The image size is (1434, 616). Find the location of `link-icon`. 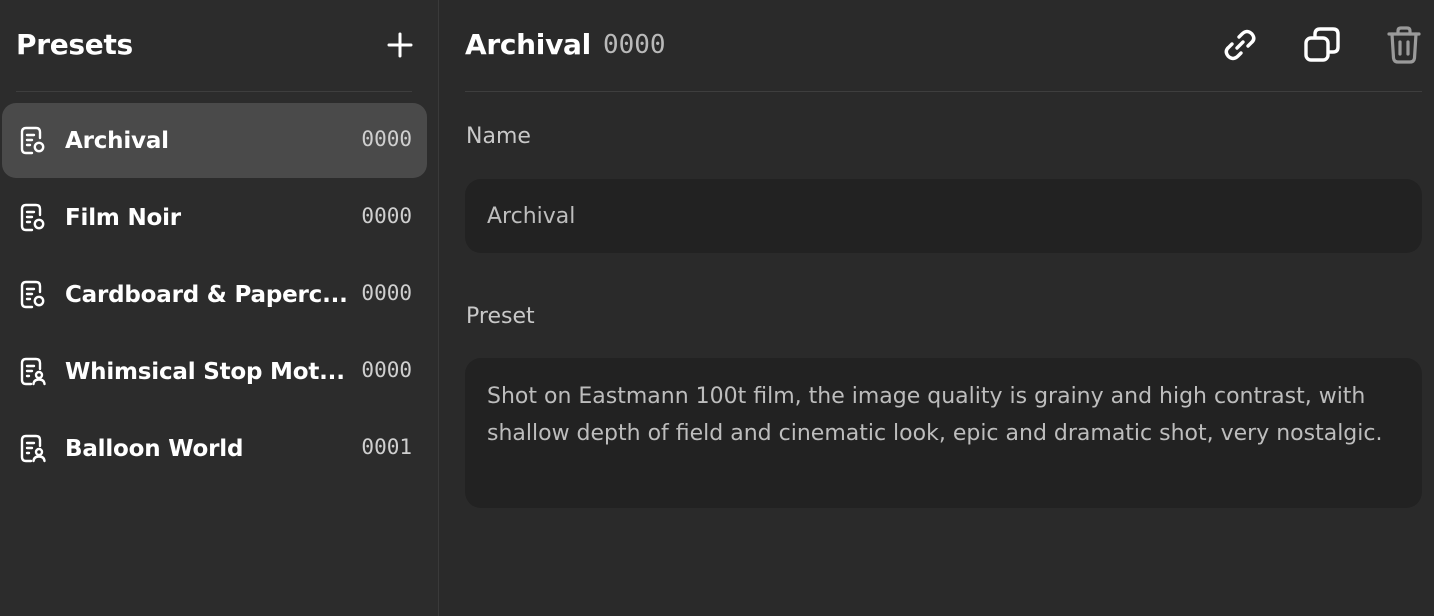

link-icon is located at coordinates (1240, 44).